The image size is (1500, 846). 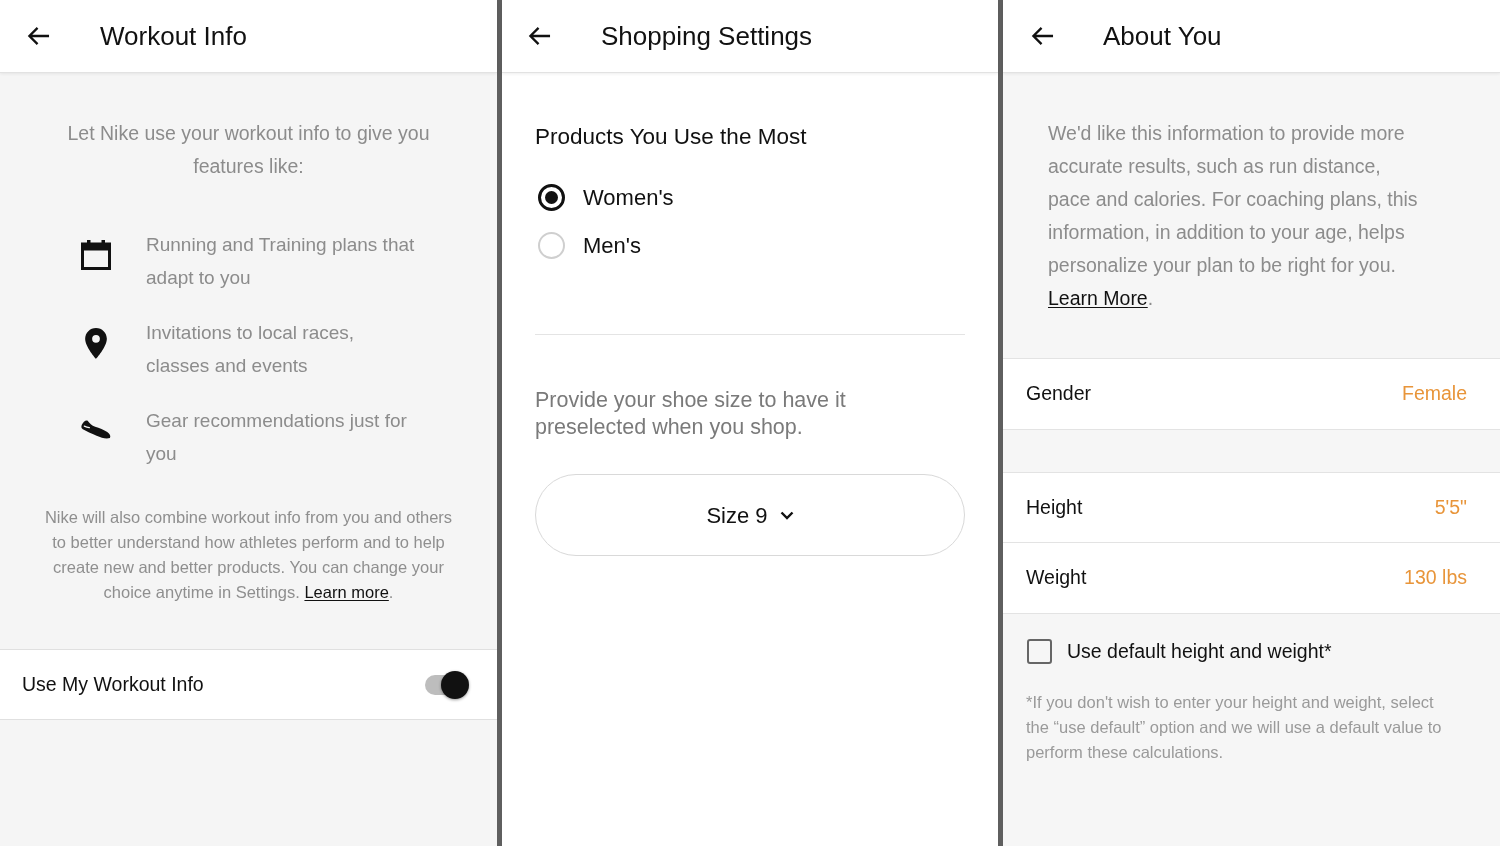 I want to click on radio-label: Men's, so click(x=612, y=245).